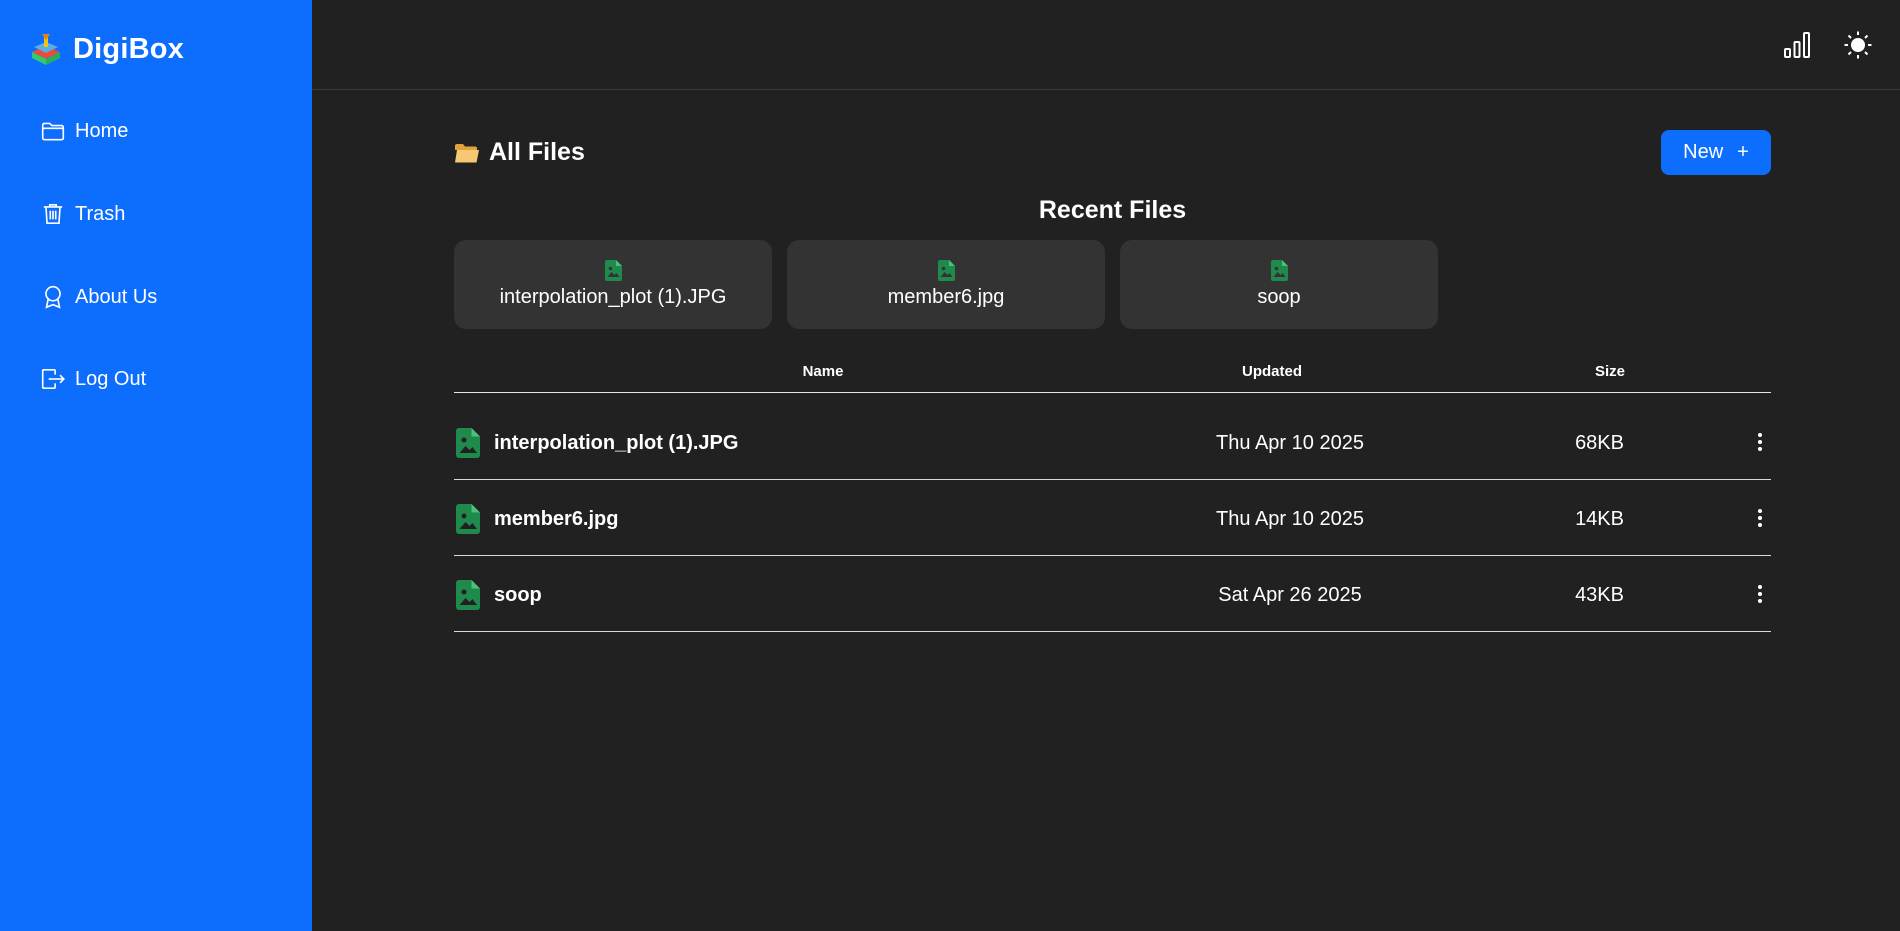 This screenshot has height=931, width=1900. I want to click on recent-file-name: interpolation_plot (1).JPG, so click(613, 297).